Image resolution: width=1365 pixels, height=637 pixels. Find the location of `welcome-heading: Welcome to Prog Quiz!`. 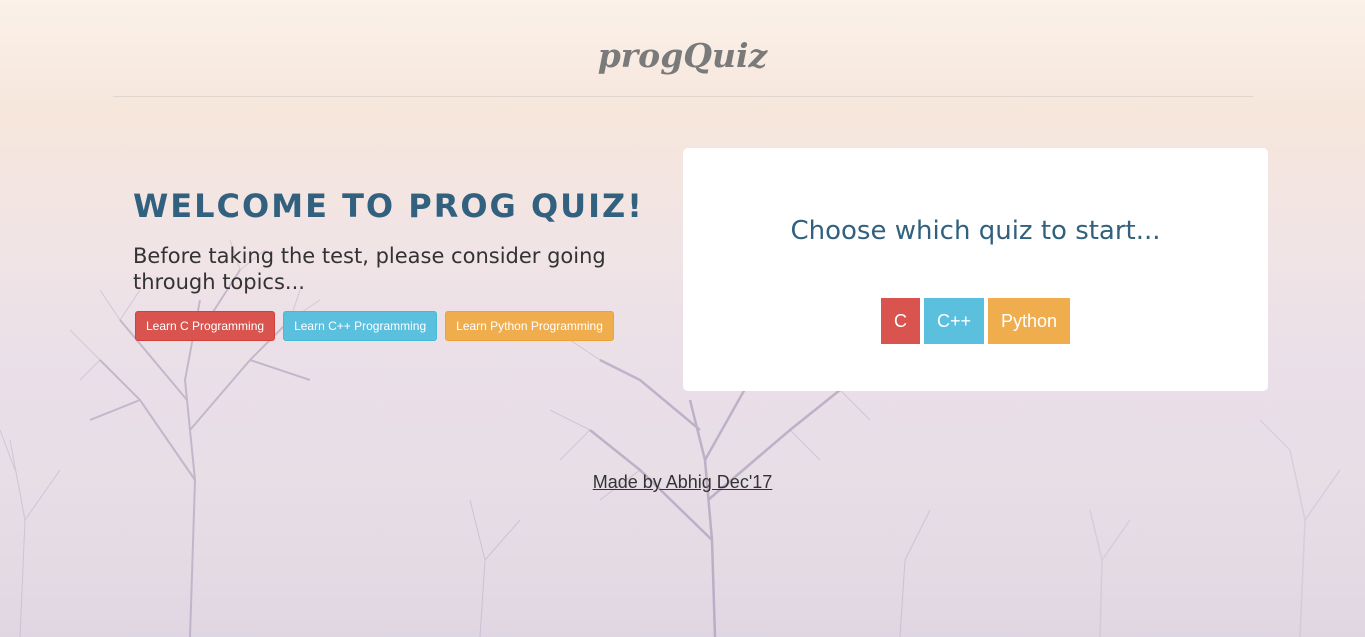

welcome-heading: Welcome to Prog Quiz! is located at coordinates (388, 206).